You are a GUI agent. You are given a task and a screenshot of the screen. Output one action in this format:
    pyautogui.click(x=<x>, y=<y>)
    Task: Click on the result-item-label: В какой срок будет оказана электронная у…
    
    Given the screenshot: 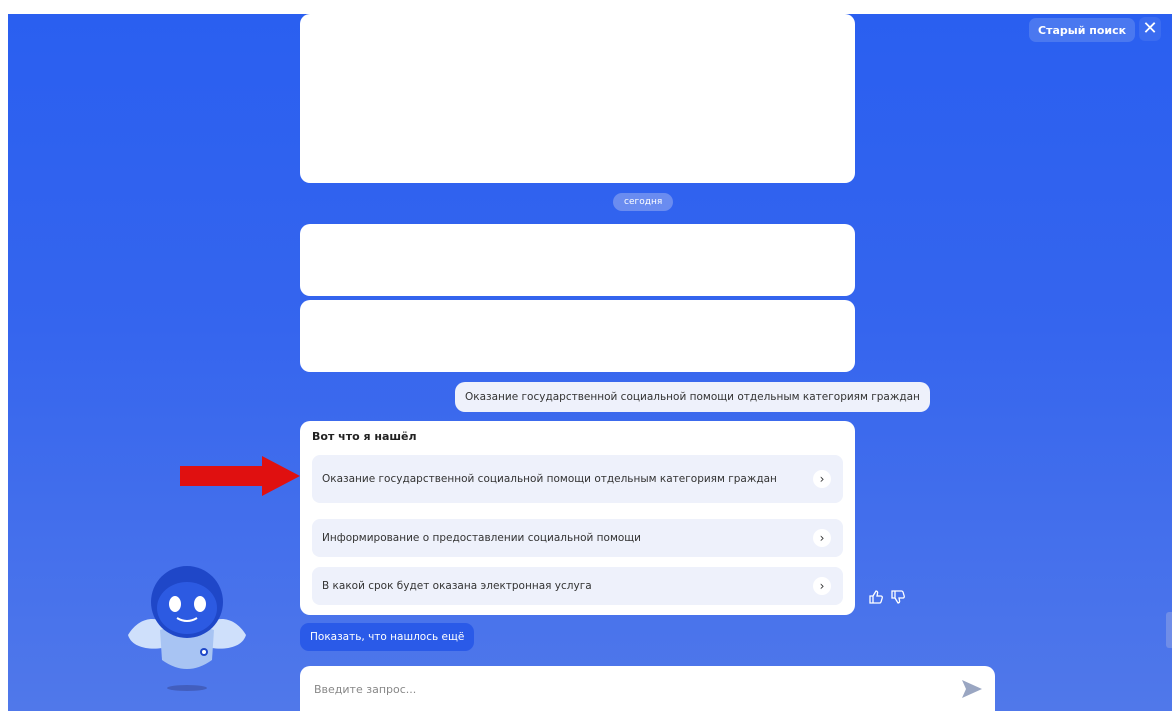 What is the action you would take?
    pyautogui.click(x=457, y=585)
    